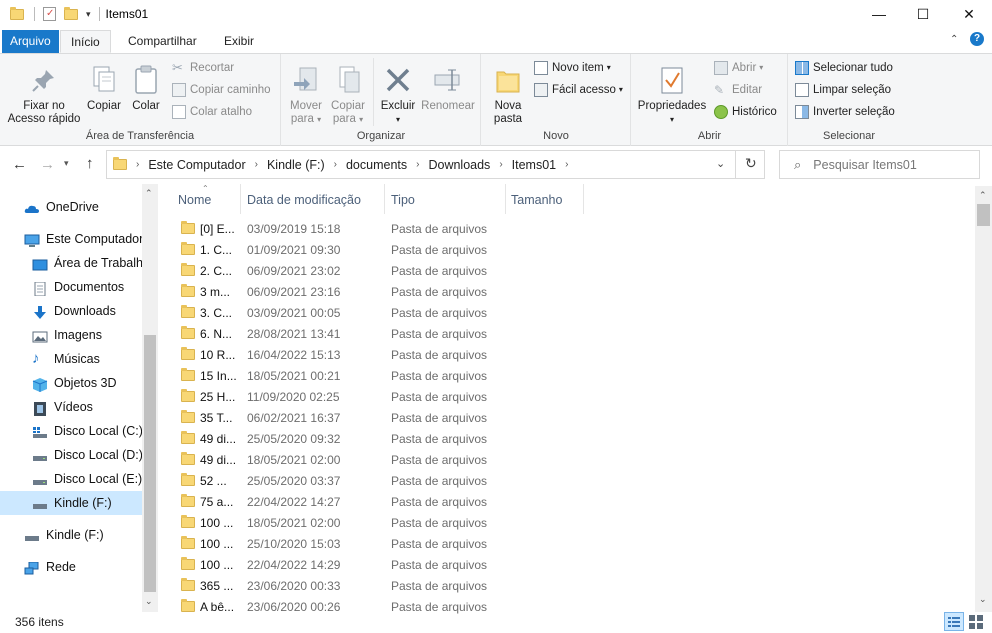 This screenshot has height=633, width=992. Describe the element at coordinates (64, 535) in the screenshot. I see `sidebar-item-kindle: Kindle (F:)` at that location.